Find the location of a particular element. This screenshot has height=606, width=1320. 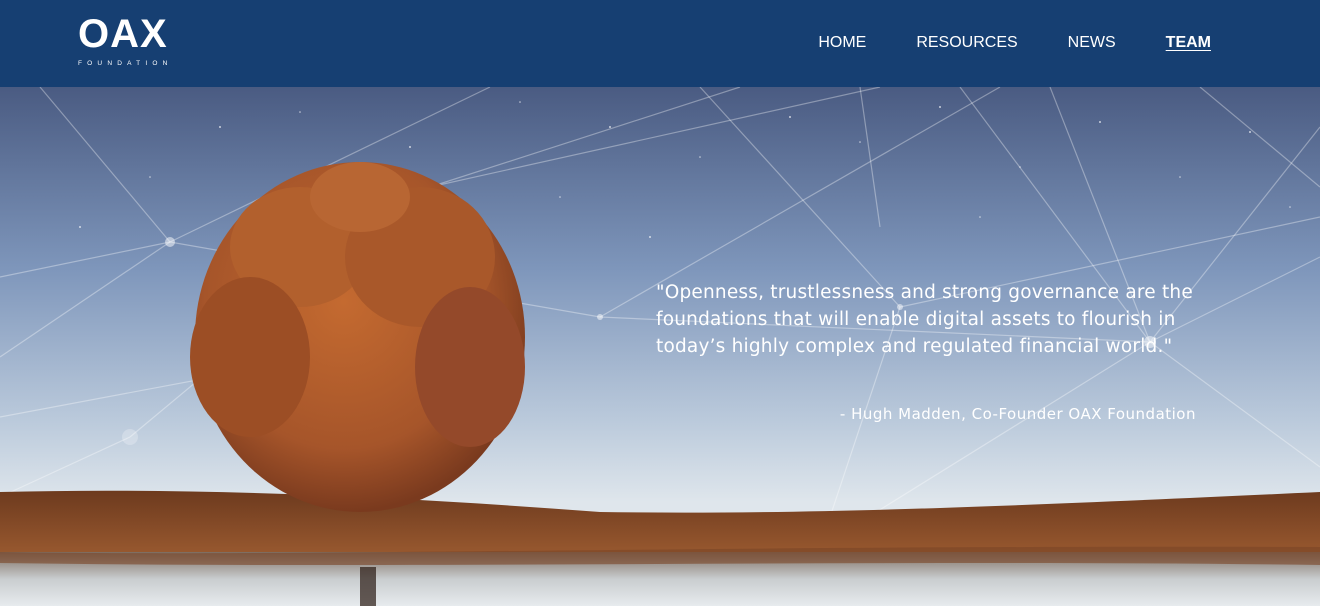

oax-foundation-logo: OAX FOUNDATION is located at coordinates (134, 41).